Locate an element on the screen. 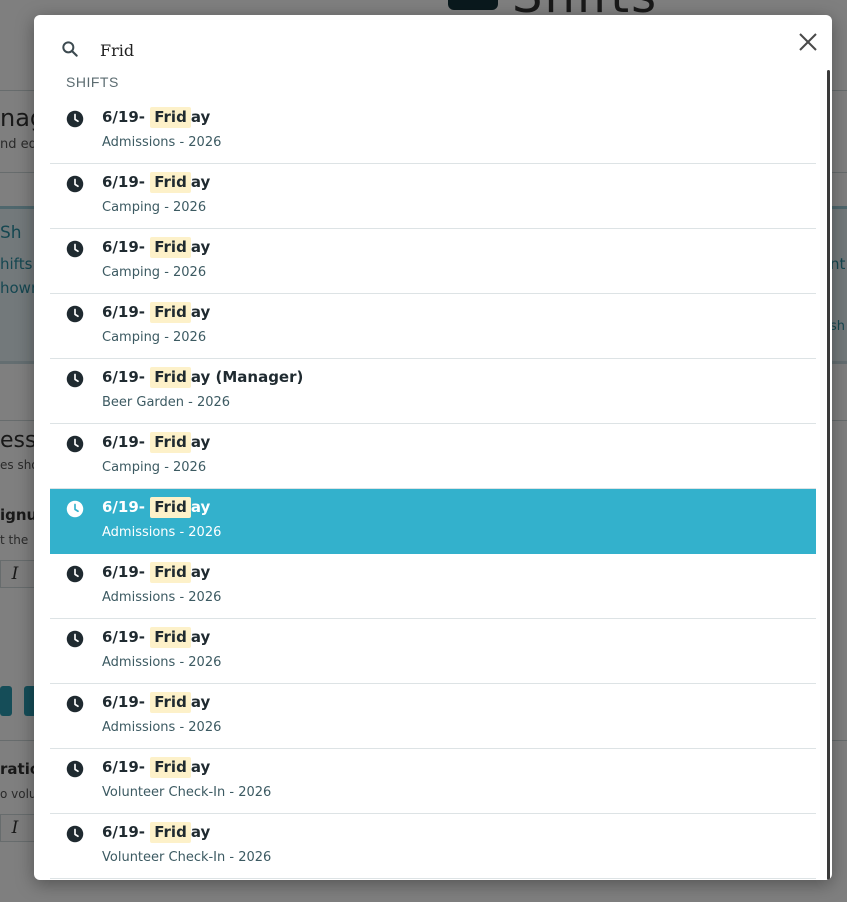  result-title-suffix: ay (Manager) is located at coordinates (247, 377).